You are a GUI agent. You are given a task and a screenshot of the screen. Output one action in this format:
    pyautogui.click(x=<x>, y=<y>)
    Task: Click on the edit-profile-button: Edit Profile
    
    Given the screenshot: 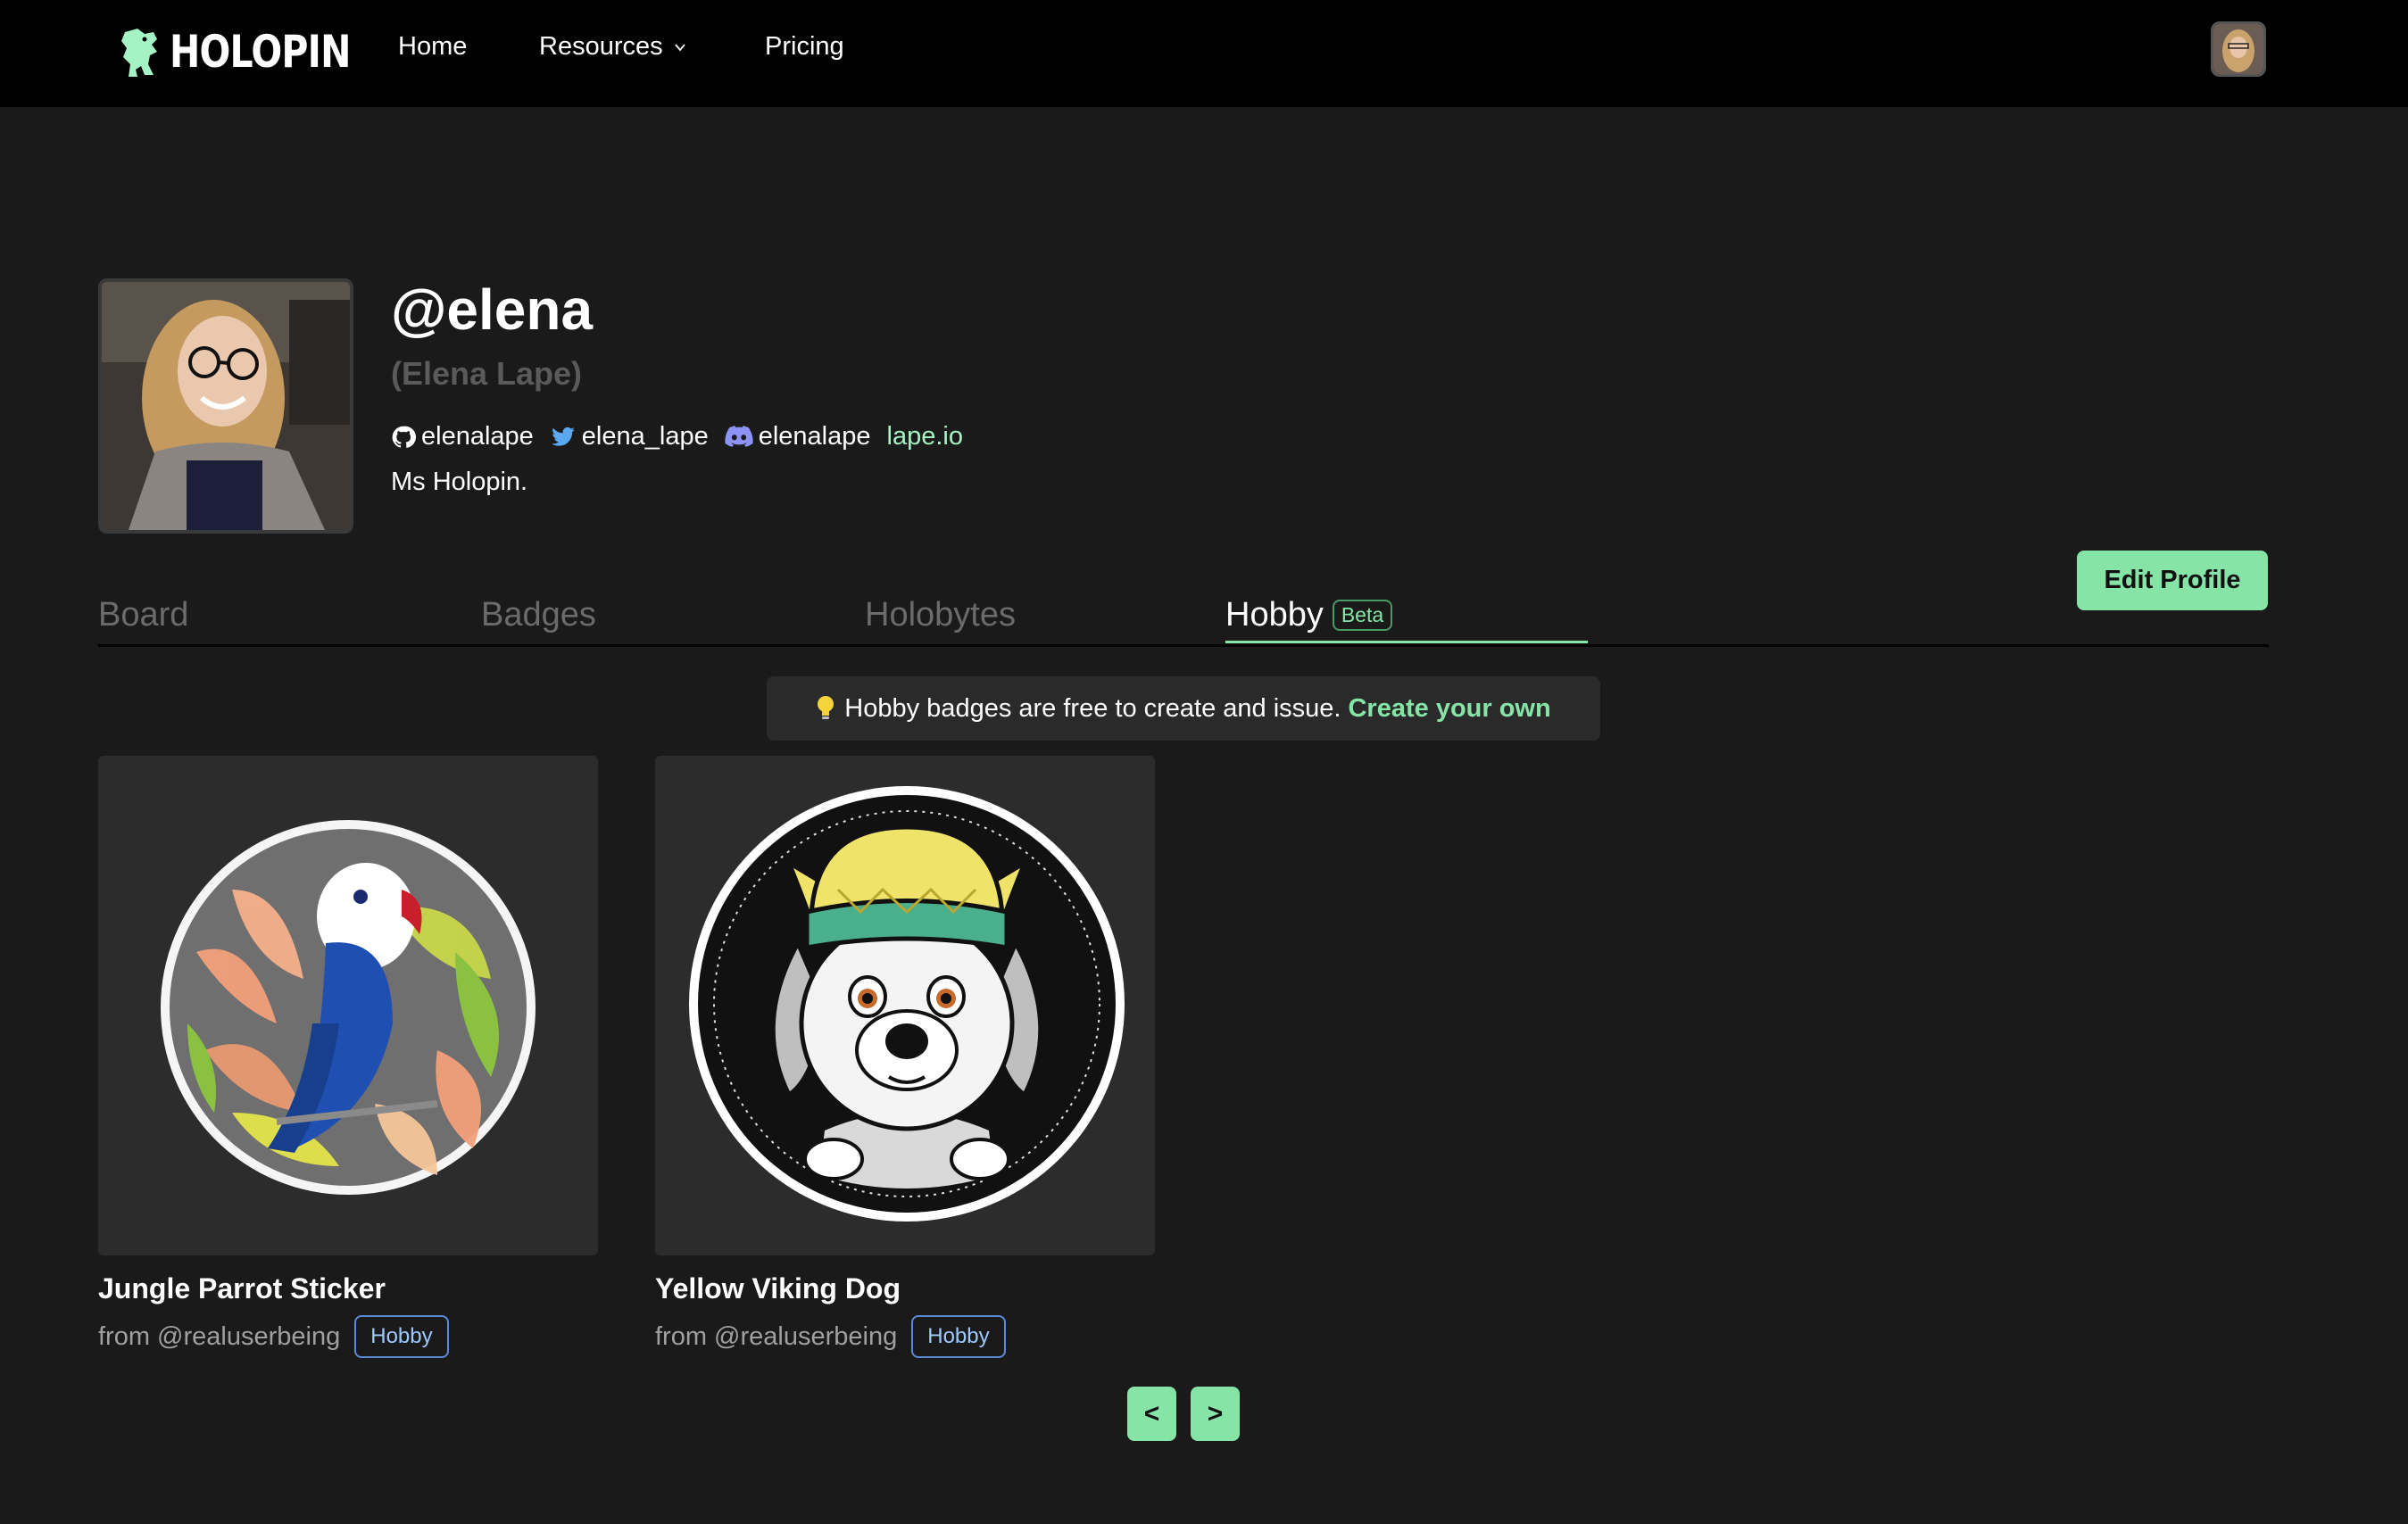 What is the action you would take?
    pyautogui.click(x=2172, y=581)
    